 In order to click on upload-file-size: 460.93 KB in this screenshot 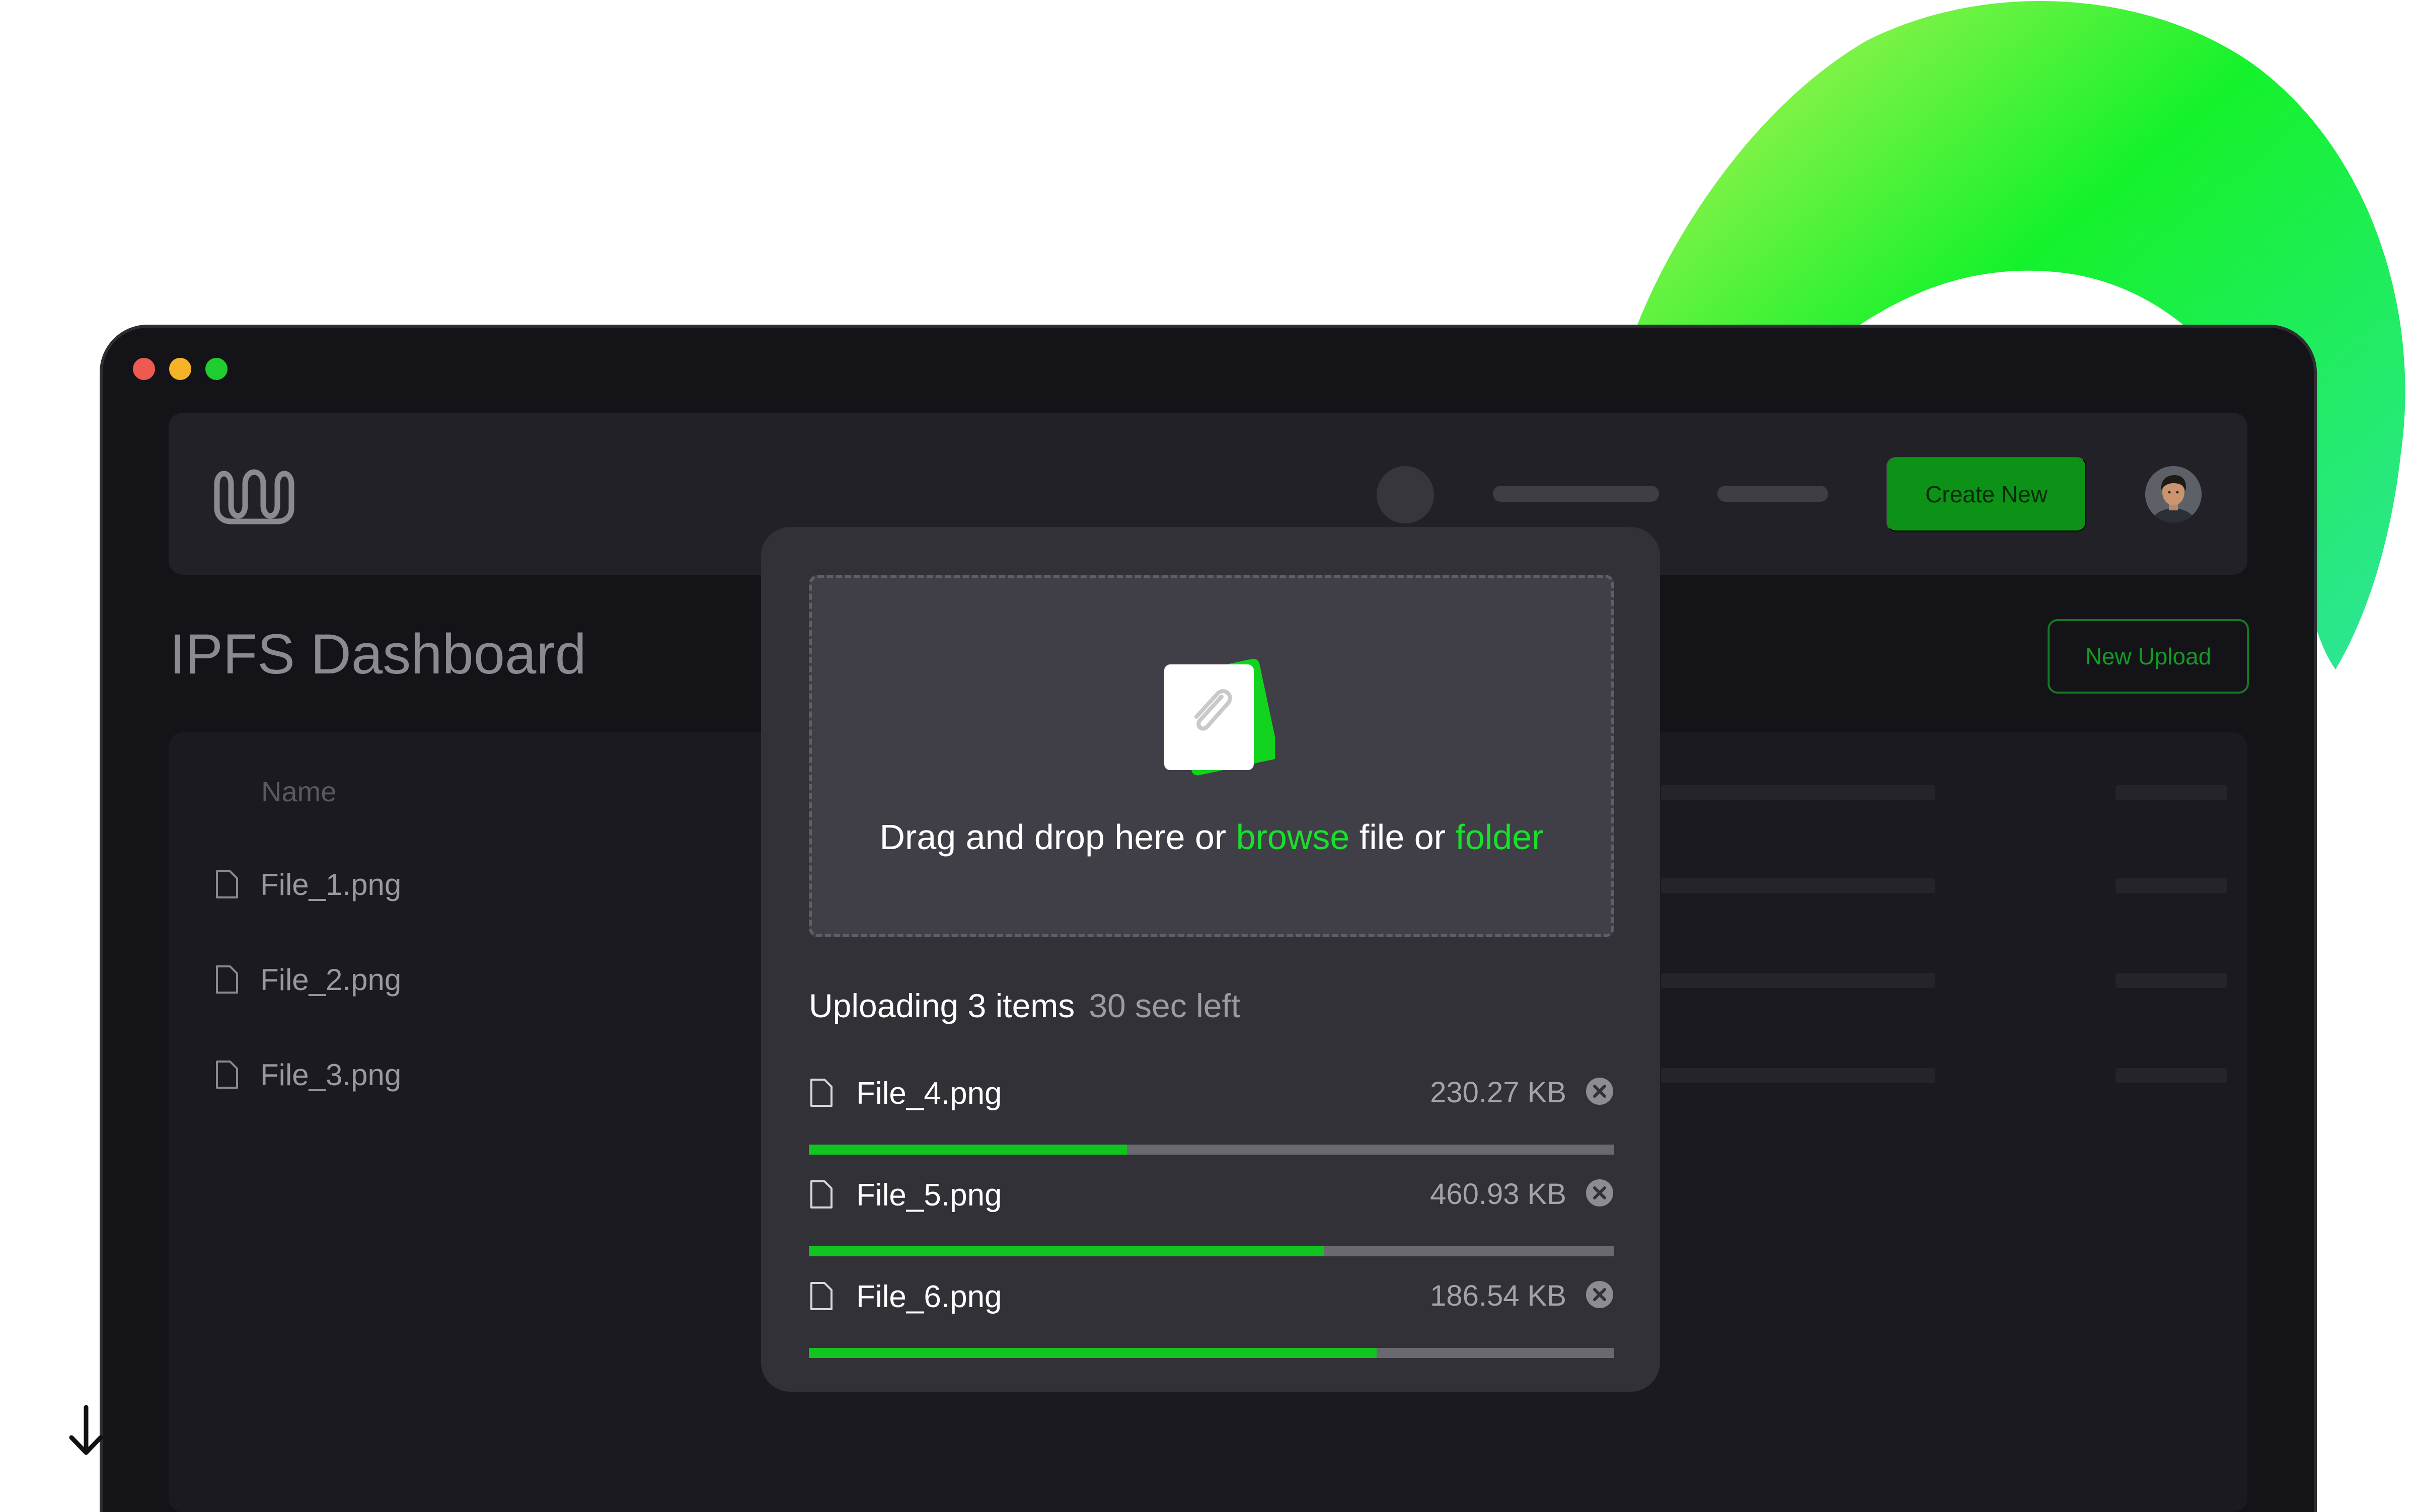, I will do `click(1498, 1194)`.